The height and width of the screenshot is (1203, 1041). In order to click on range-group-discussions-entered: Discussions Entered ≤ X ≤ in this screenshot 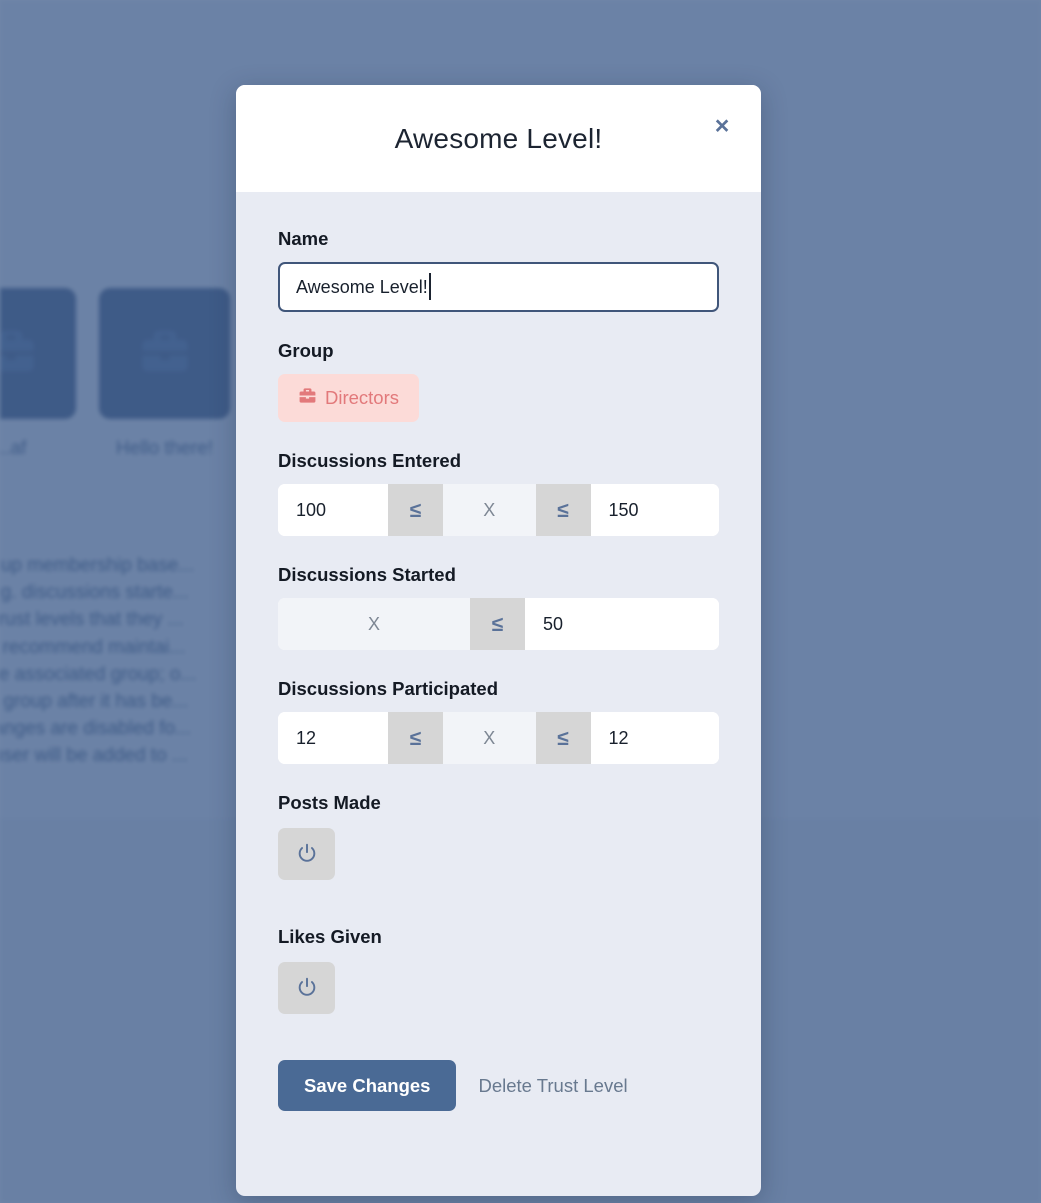, I will do `click(498, 493)`.